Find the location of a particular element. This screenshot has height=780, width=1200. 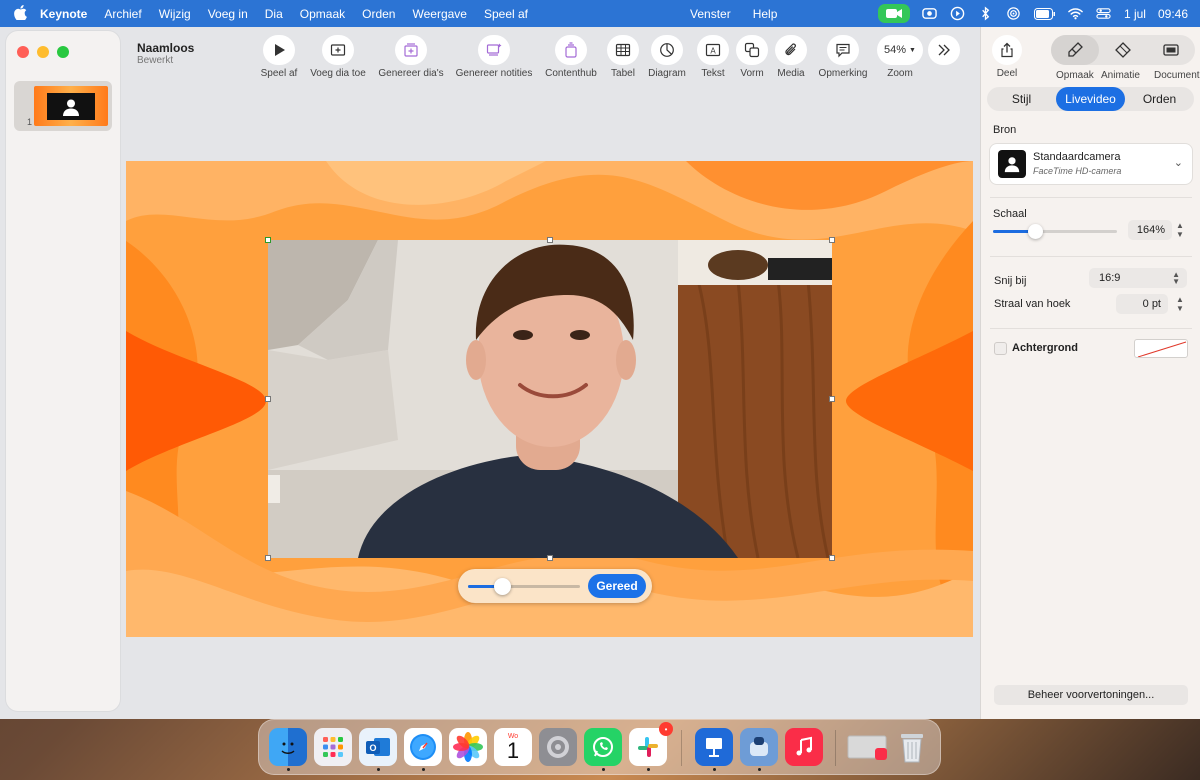

resize-handle-bottom-left is located at coordinates (268, 558).